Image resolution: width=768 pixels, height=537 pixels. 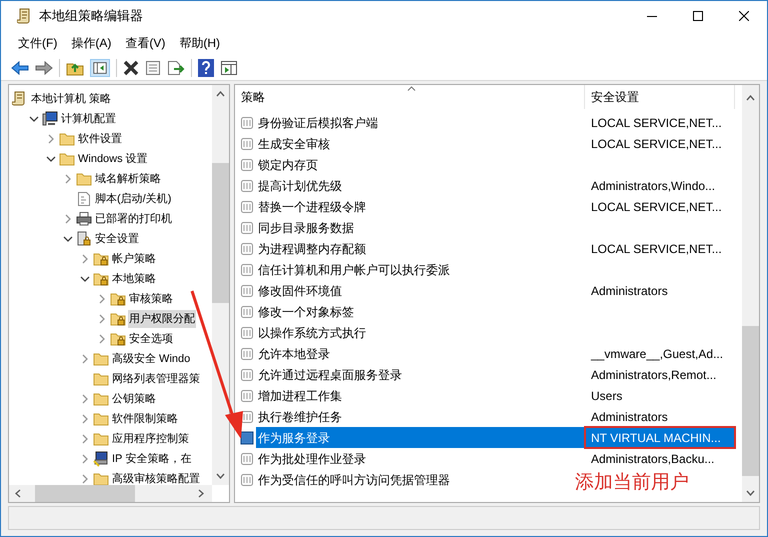 I want to click on tree-item: 网络列表管理器策, so click(x=156, y=379).